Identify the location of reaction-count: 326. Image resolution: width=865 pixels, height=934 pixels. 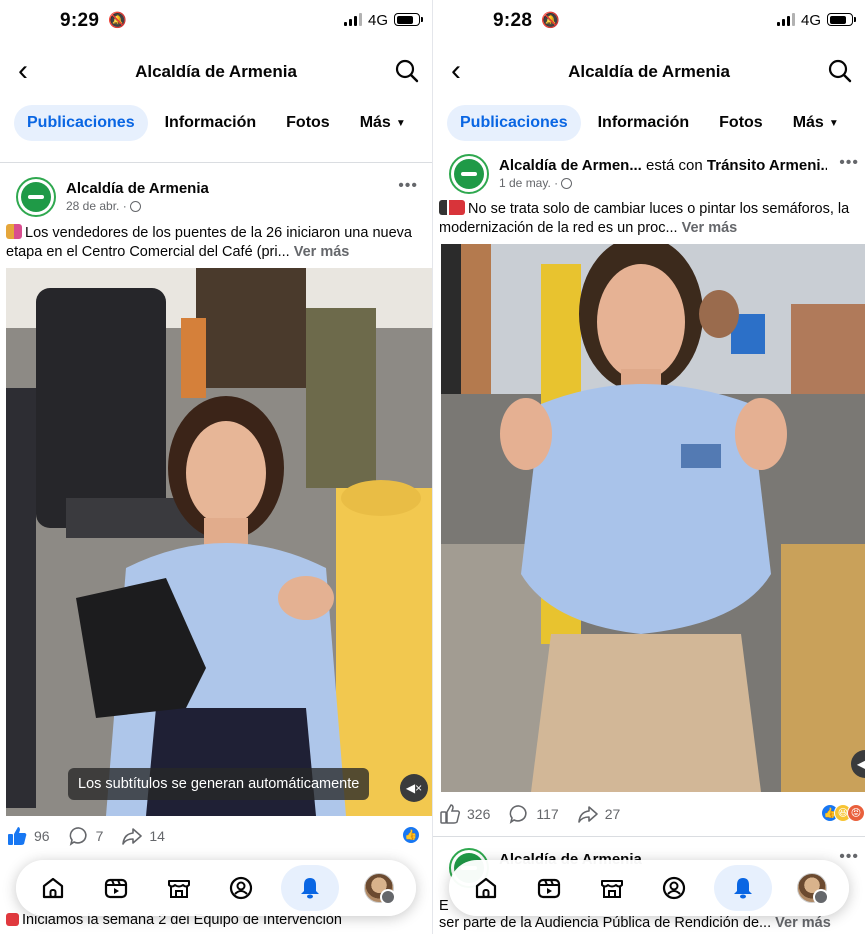
(464, 814).